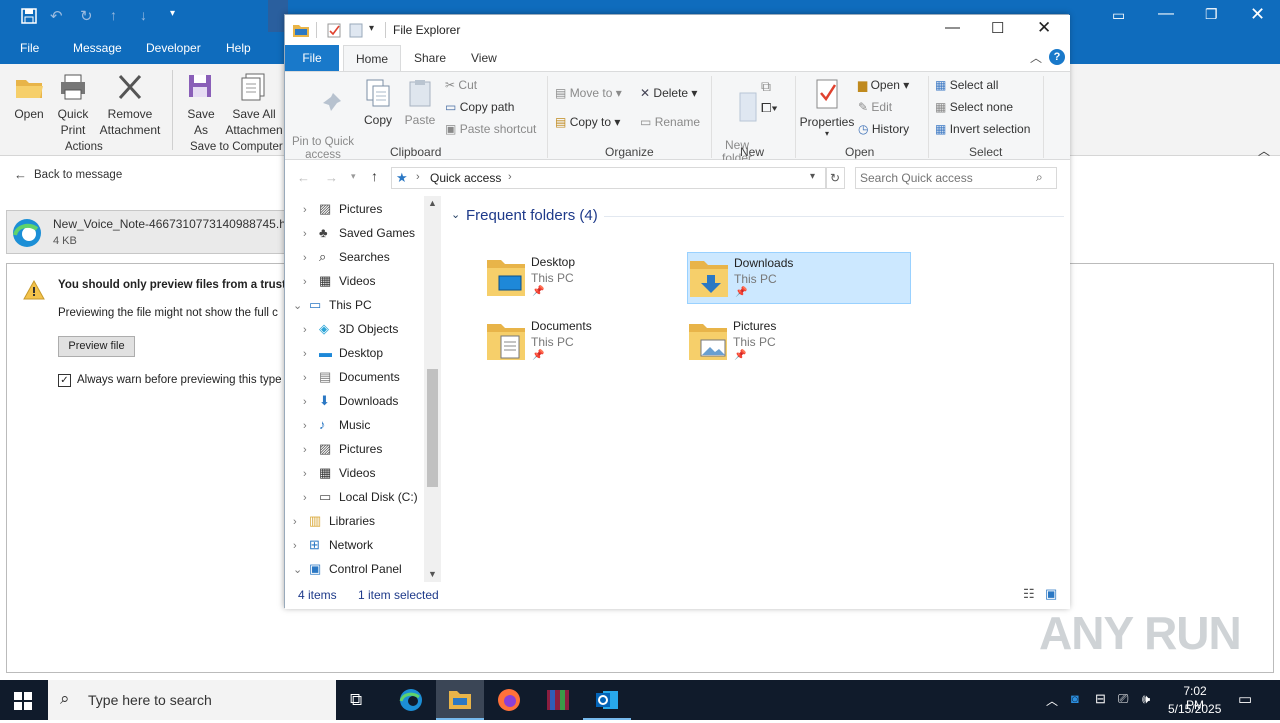  Describe the element at coordinates (303, 177) in the screenshot. I see `back-nav-icon: ←` at that location.